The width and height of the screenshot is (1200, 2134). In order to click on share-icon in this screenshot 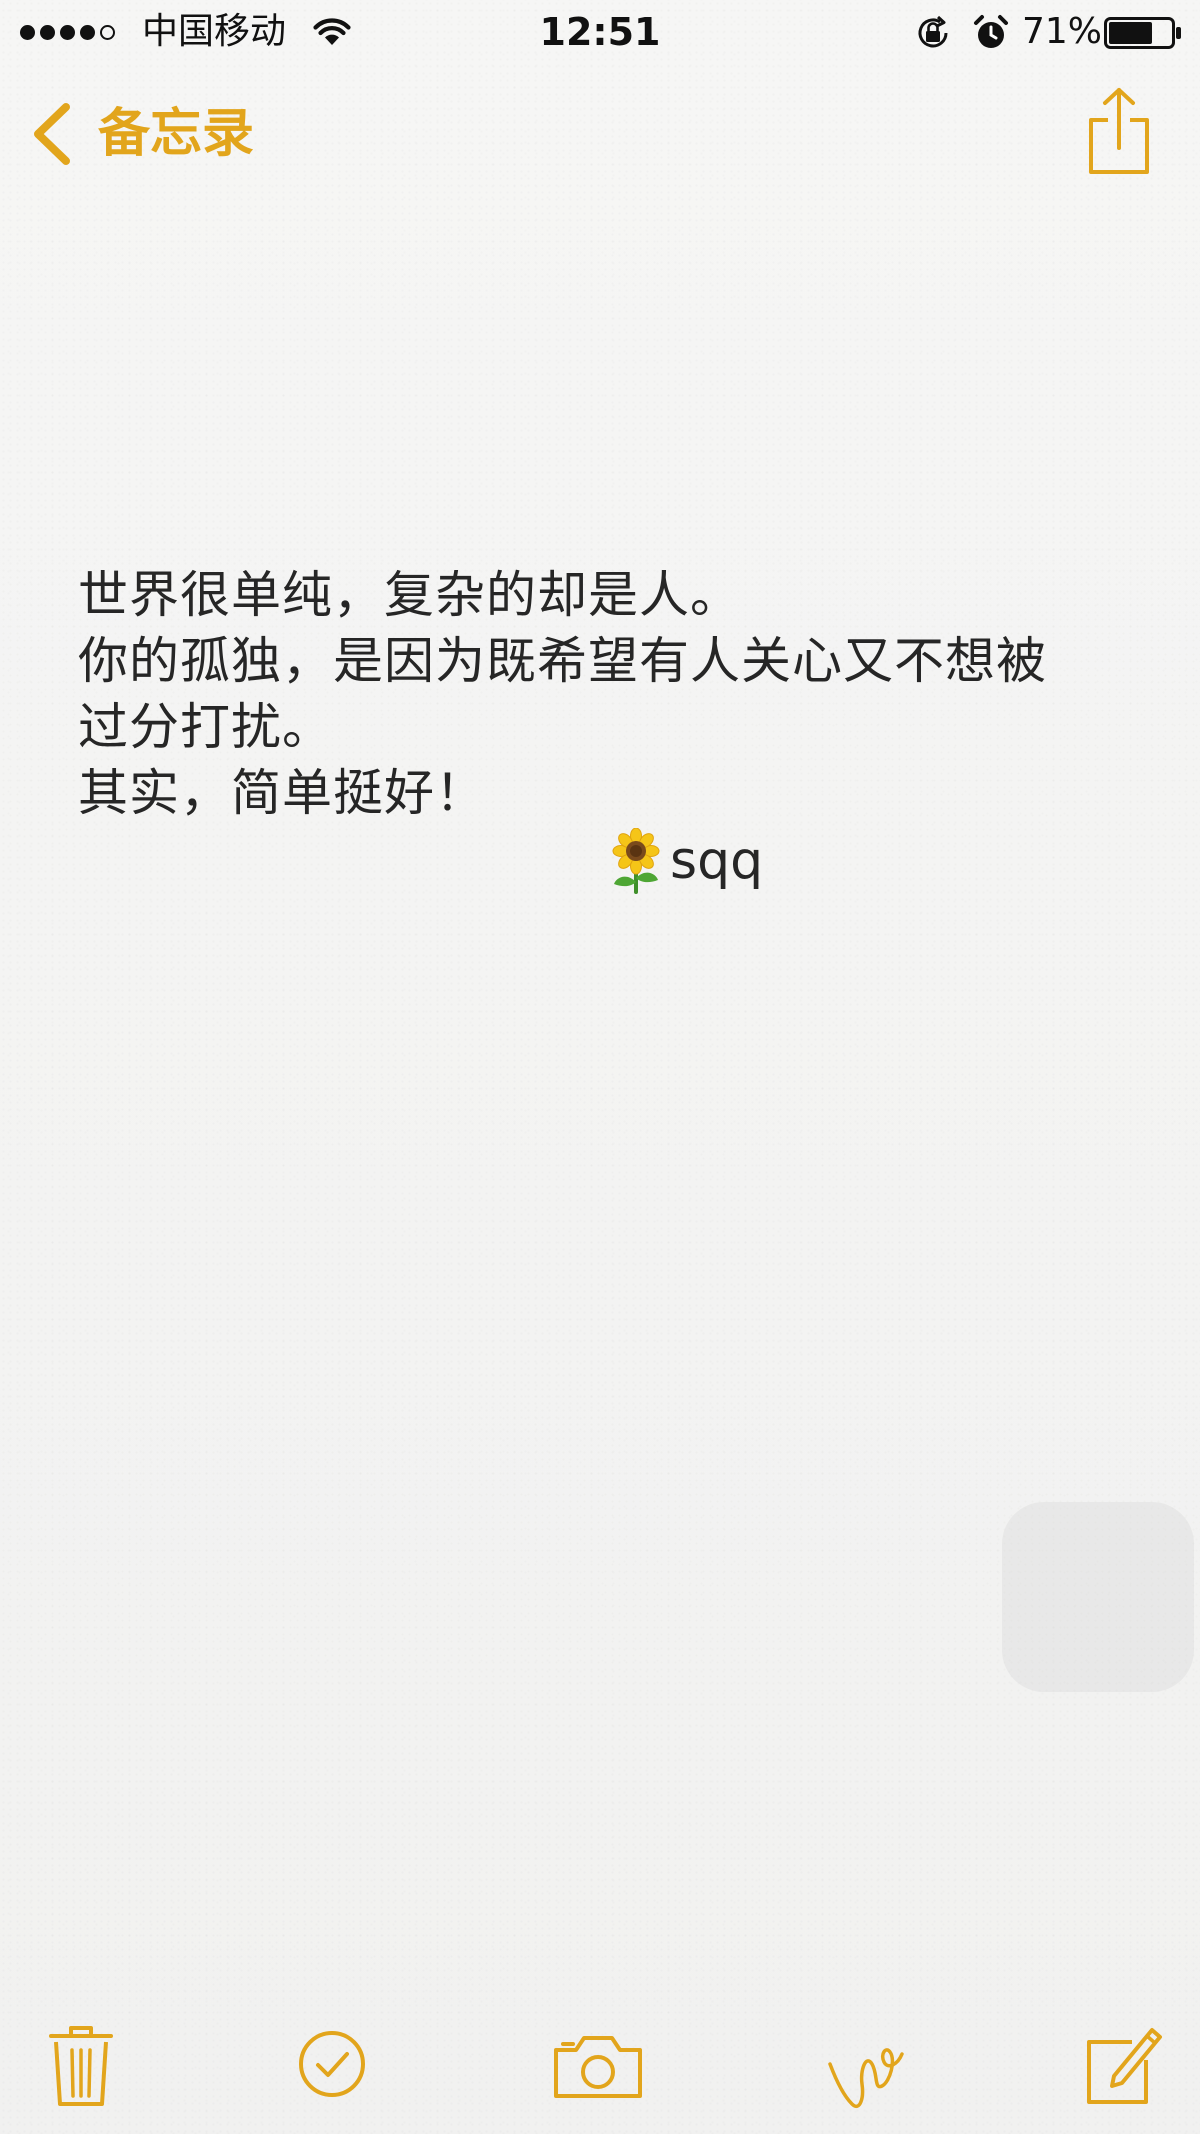, I will do `click(1119, 131)`.